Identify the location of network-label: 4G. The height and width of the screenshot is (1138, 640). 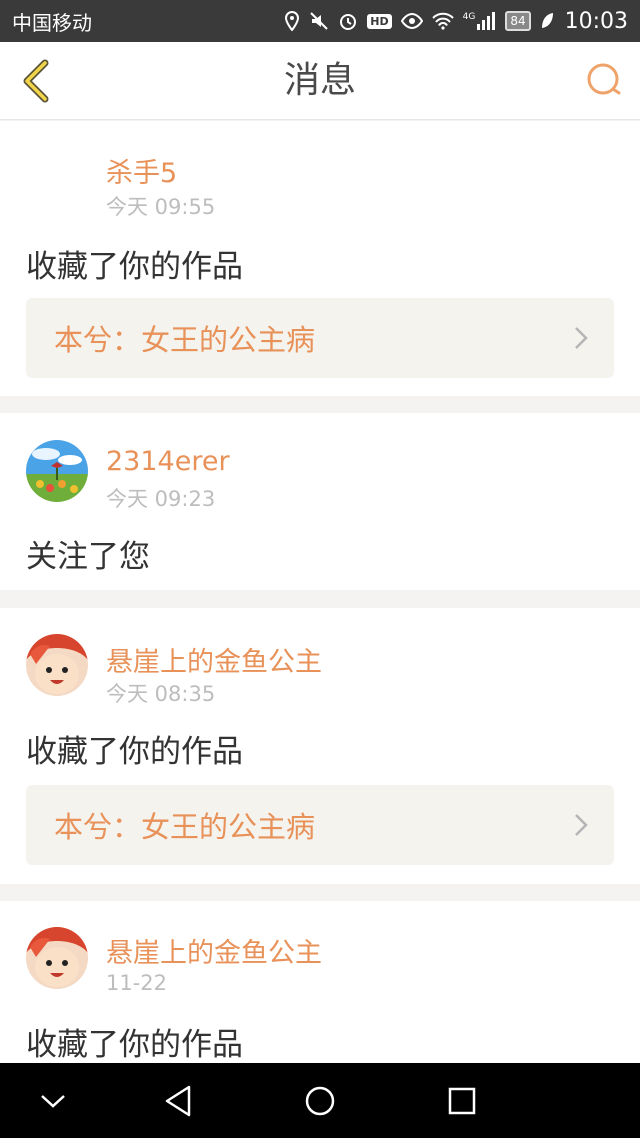
(469, 17).